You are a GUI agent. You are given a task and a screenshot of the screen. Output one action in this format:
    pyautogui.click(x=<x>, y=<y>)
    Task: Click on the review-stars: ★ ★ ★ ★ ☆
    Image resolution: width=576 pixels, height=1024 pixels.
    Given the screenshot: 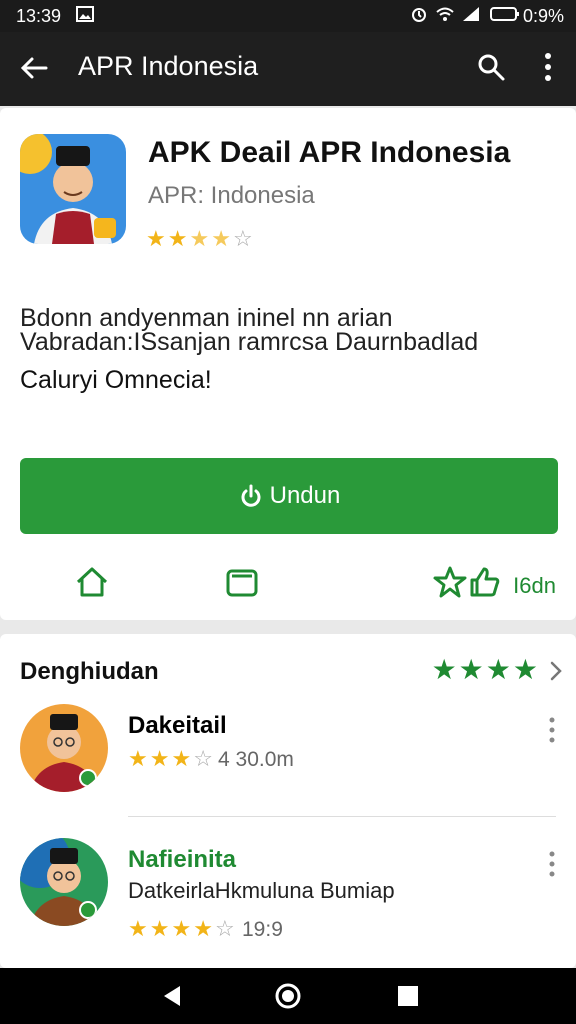 What is the action you would take?
    pyautogui.click(x=181, y=929)
    